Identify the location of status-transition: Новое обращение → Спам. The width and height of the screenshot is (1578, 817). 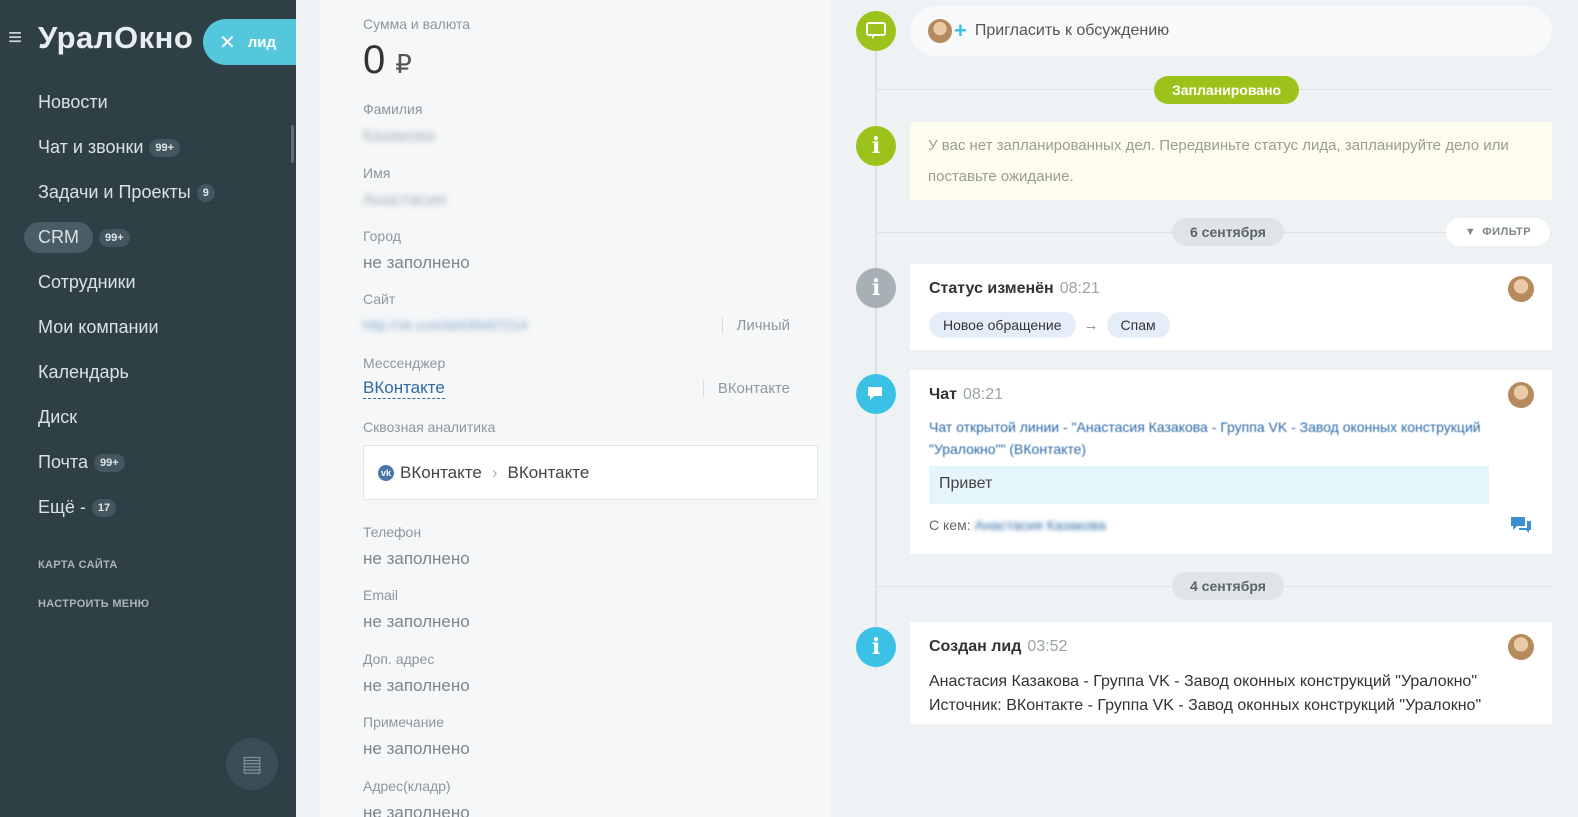
(1049, 325).